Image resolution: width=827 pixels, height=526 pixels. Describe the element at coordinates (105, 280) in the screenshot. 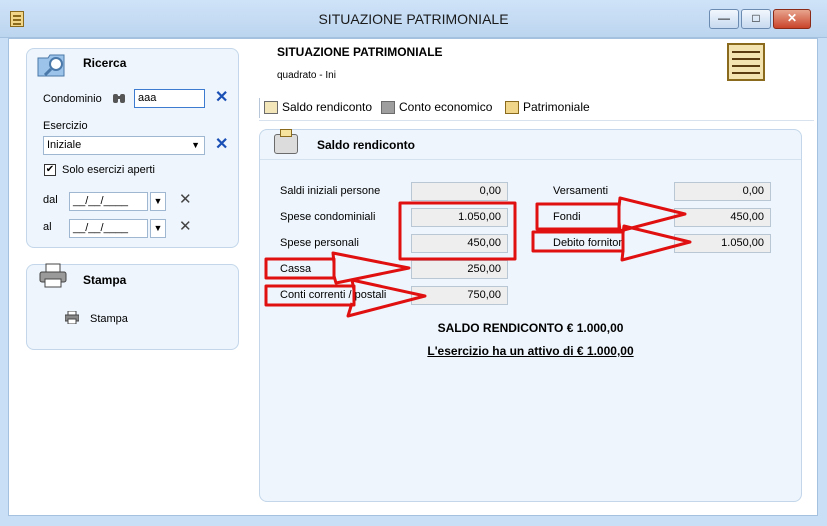

I see `stampa-title: Stampa` at that location.